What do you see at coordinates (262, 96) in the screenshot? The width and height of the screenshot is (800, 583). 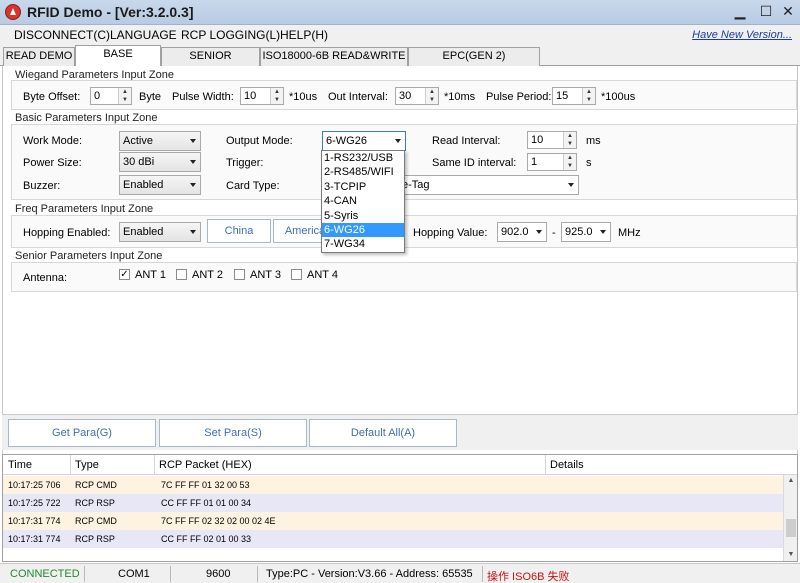 I see `pulse-width-spinner: 10 ▲ ▼` at bounding box center [262, 96].